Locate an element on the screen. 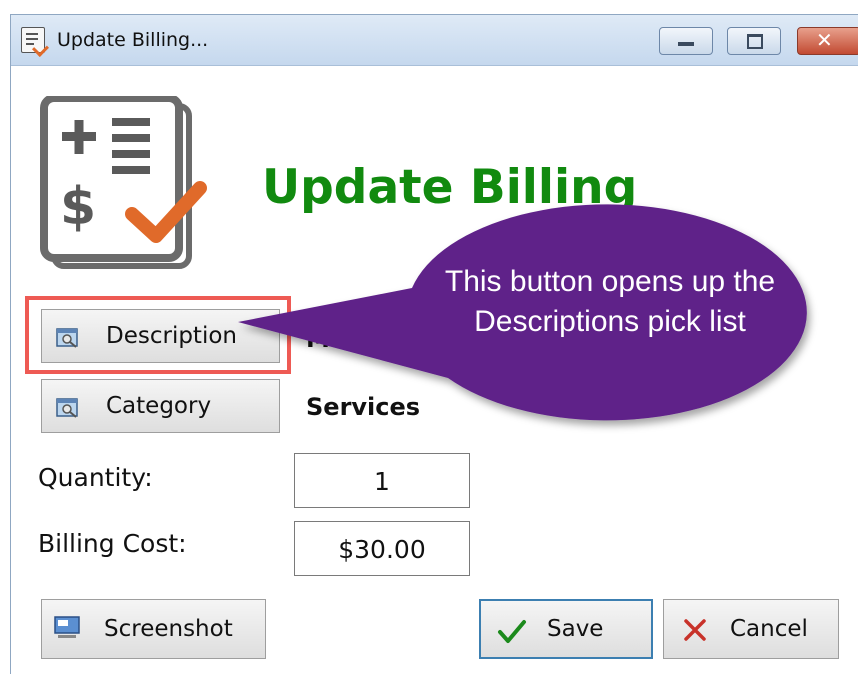  app-icon is located at coordinates (35, 42).